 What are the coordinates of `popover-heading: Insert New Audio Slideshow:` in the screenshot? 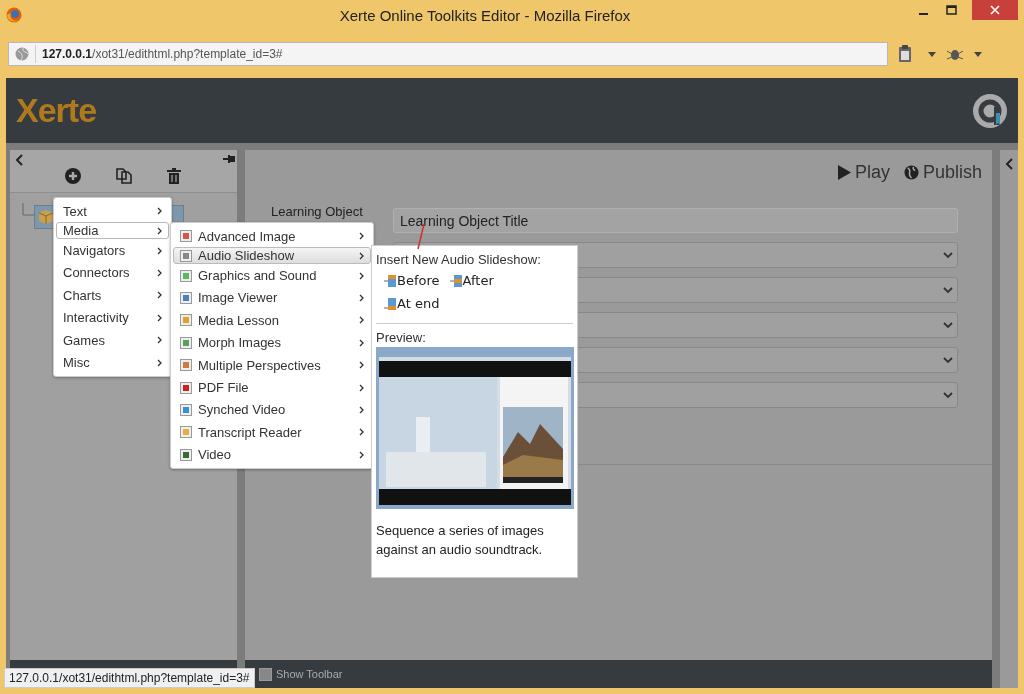 It's located at (459, 259).